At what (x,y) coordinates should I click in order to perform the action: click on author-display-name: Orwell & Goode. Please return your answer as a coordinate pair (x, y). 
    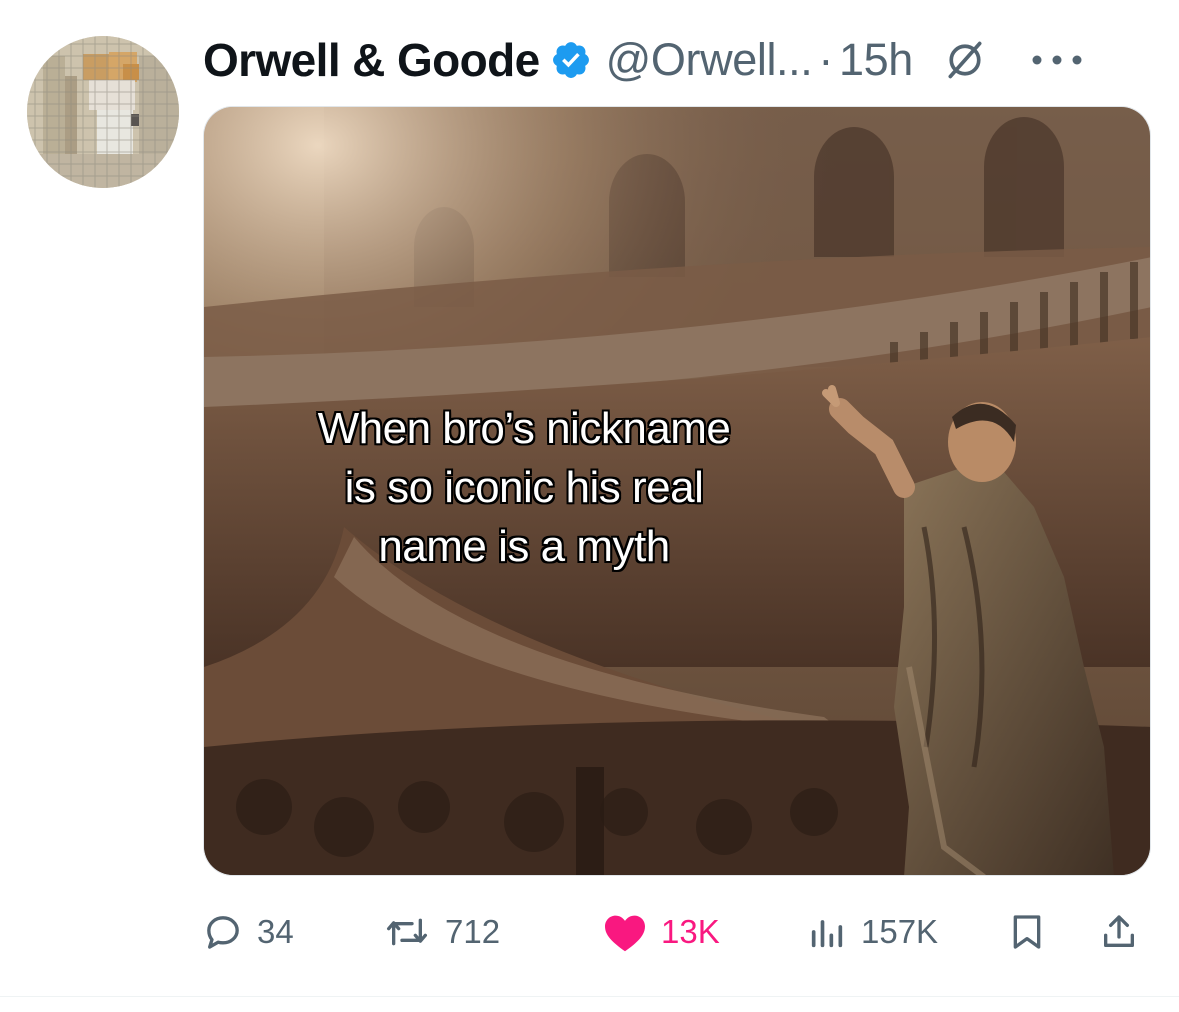
    Looking at the image, I should click on (371, 60).